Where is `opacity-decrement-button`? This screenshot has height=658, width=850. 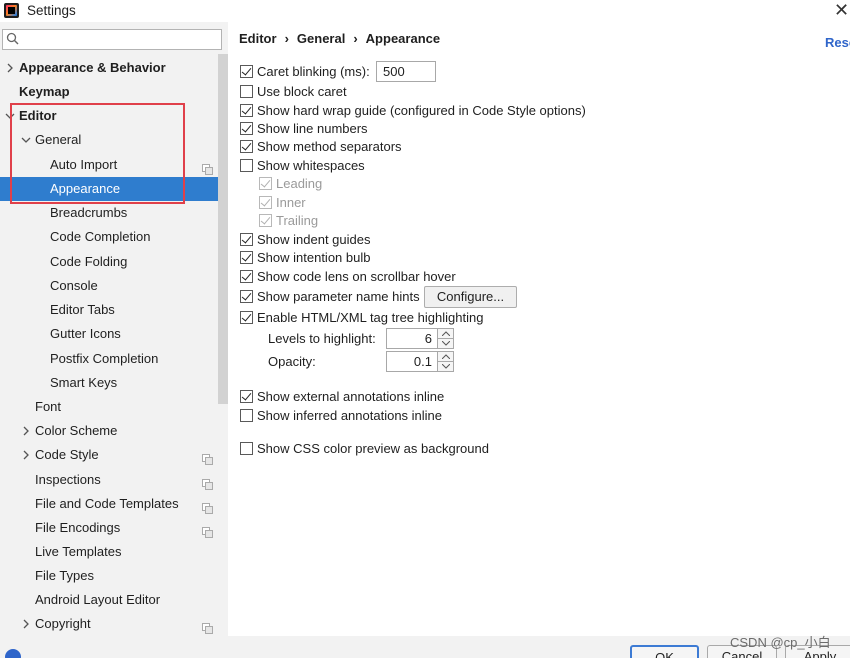 opacity-decrement-button is located at coordinates (445, 366).